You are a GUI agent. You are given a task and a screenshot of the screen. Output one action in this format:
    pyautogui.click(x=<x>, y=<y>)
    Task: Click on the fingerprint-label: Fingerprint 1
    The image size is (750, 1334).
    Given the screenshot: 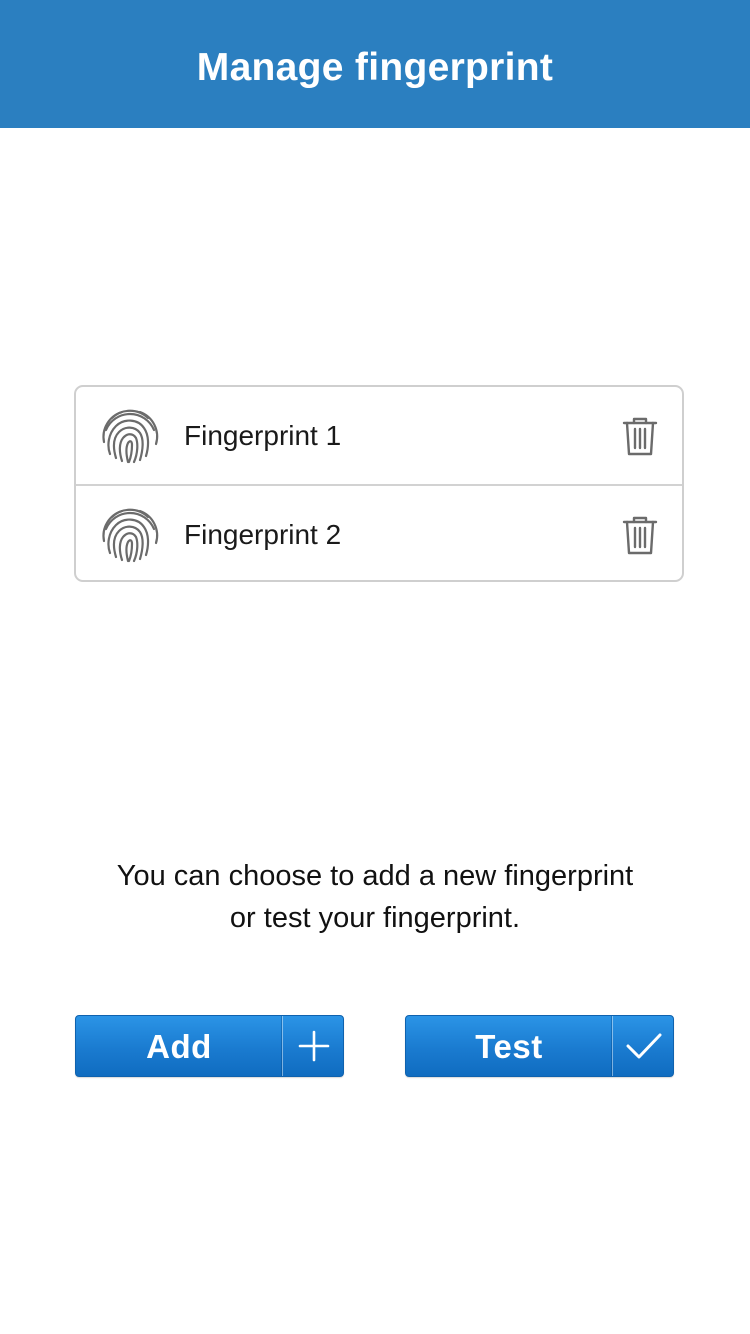 What is the action you would take?
    pyautogui.click(x=263, y=435)
    